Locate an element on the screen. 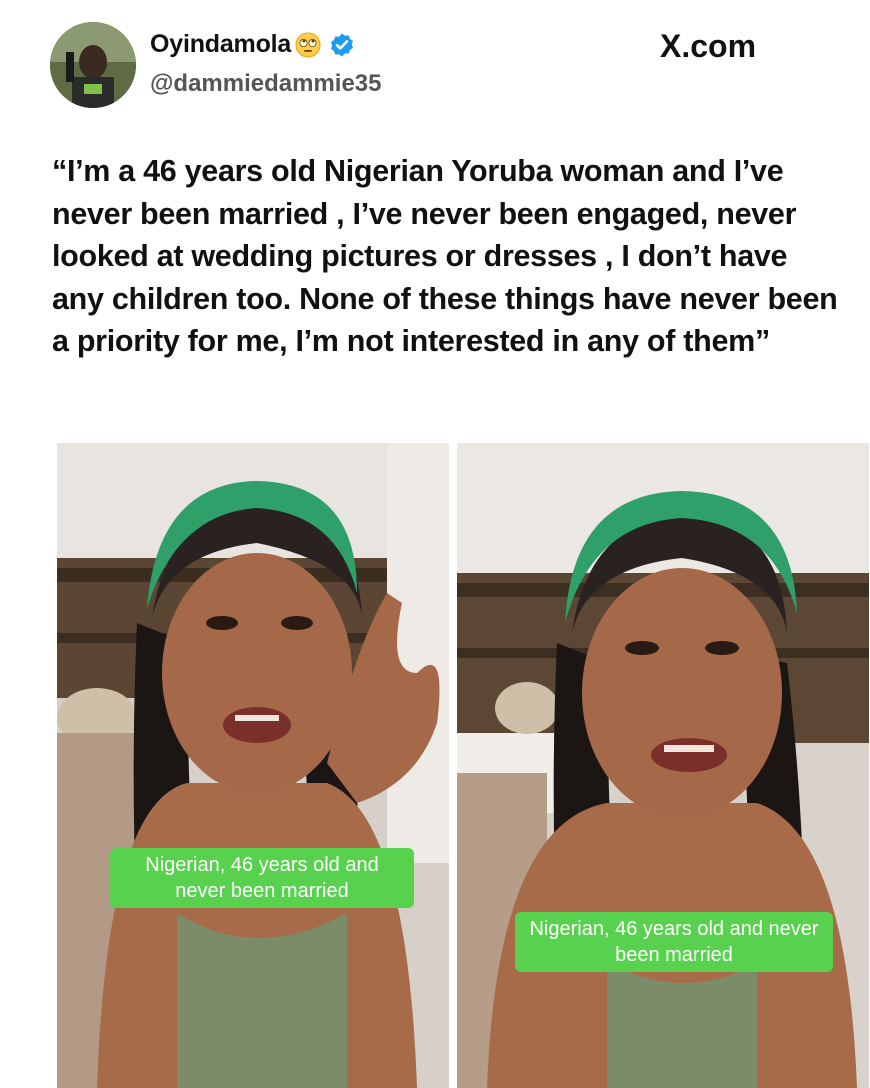 Image resolution: width=870 pixels, height=1088 pixels. post-header: Oyindamola @dammiedammie35 X.com is located at coordinates (435, 60).